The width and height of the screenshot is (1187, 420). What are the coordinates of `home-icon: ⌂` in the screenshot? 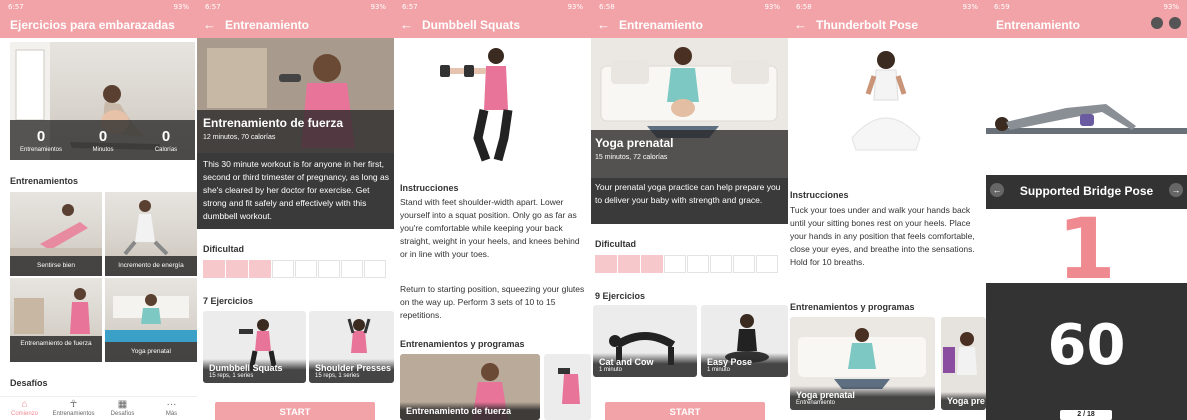 It's located at (24, 404).